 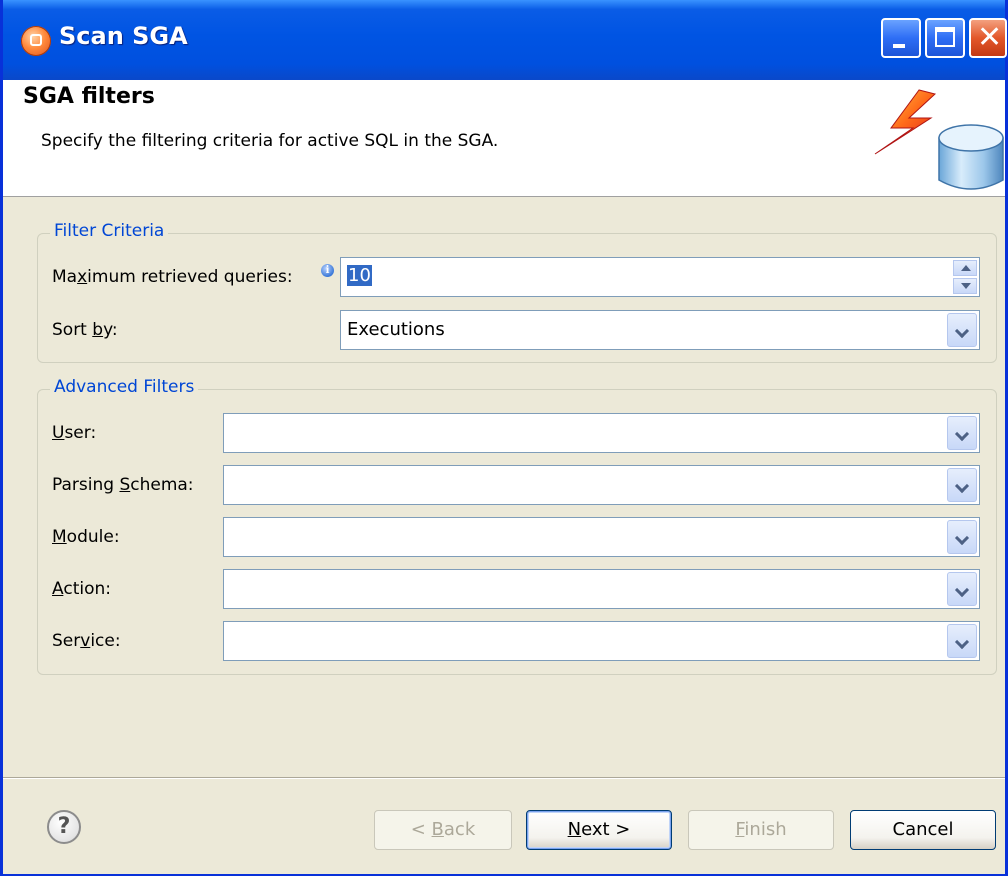 I want to click on user-label: User:, so click(x=74, y=433).